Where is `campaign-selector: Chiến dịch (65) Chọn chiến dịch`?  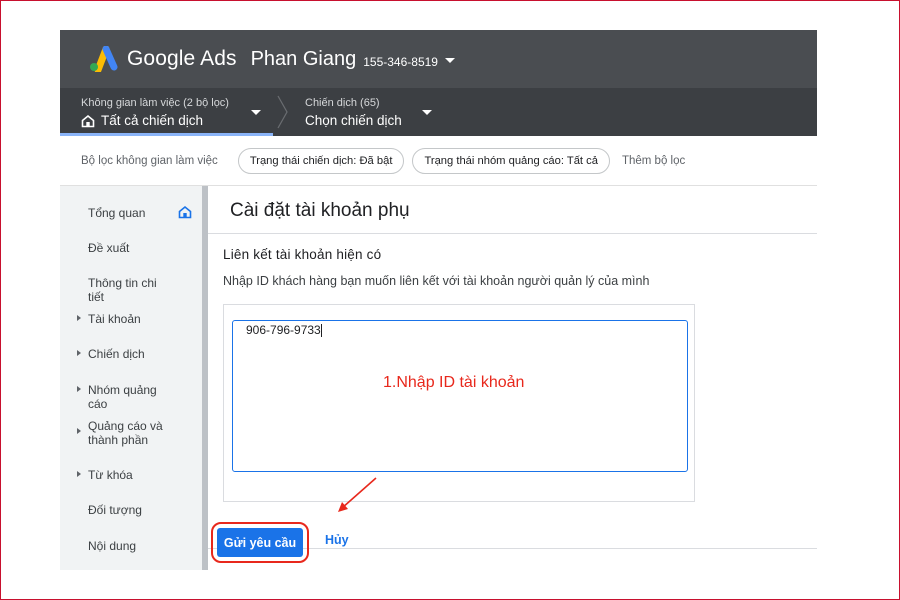 campaign-selector: Chiến dịch (65) Chọn chiến dịch is located at coordinates (353, 113).